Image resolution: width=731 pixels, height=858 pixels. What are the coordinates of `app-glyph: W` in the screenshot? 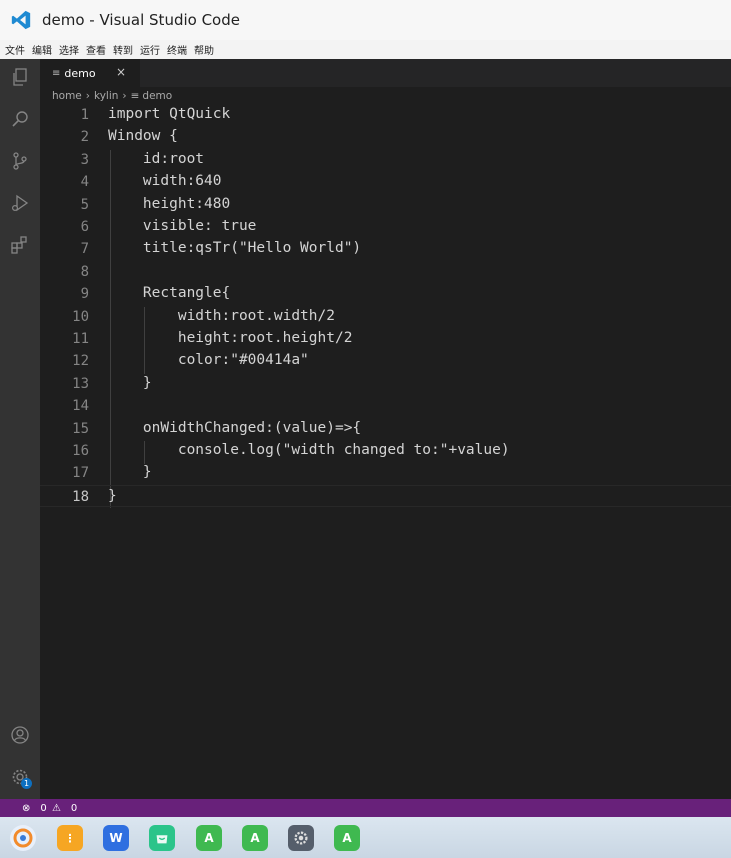 It's located at (116, 838).